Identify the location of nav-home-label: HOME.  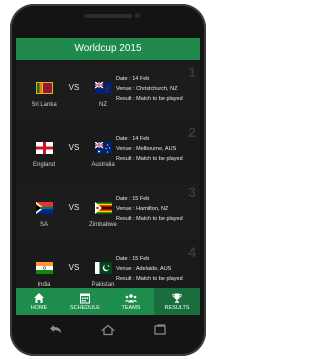
(39, 308).